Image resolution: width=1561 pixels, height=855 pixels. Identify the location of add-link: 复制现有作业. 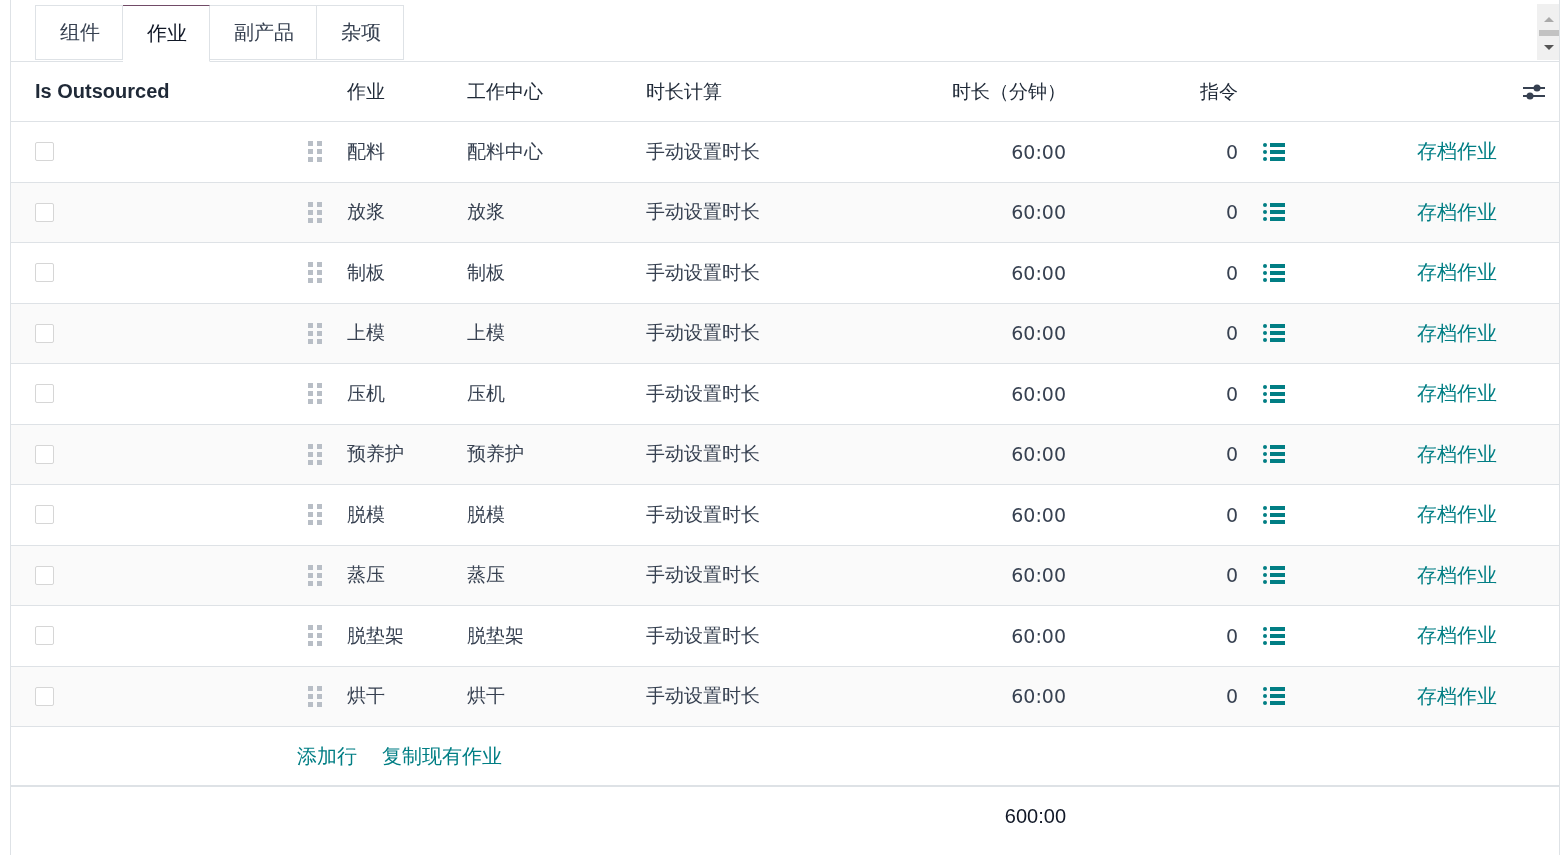
(442, 756).